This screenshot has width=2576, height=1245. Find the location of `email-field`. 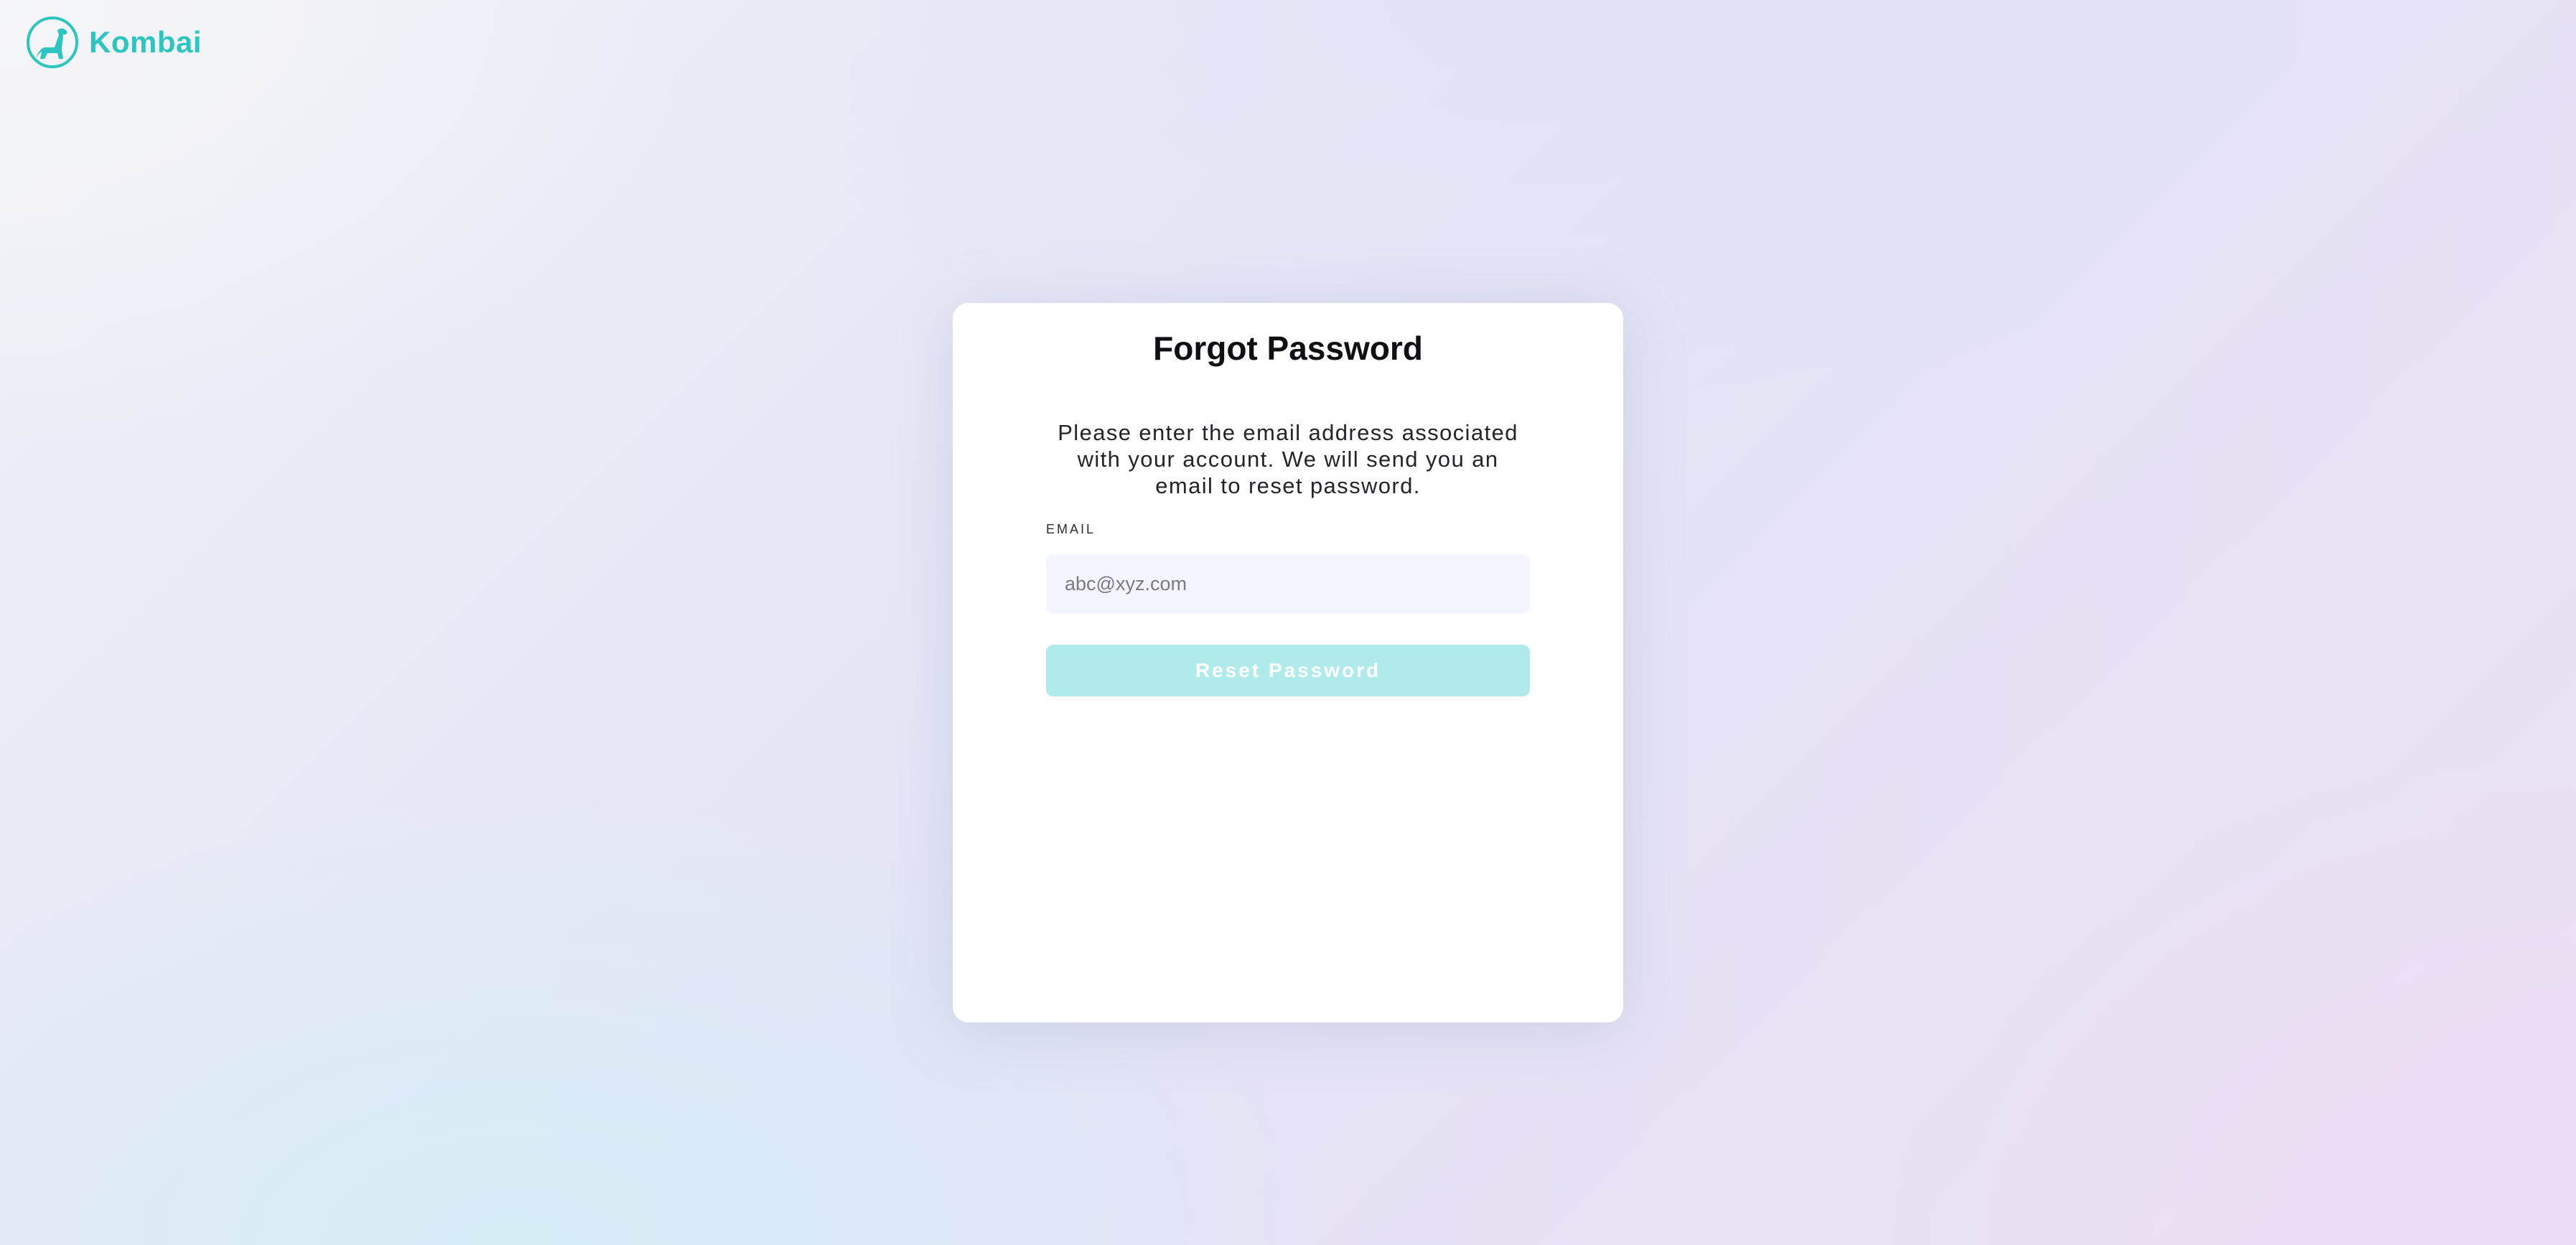

email-field is located at coordinates (1288, 583).